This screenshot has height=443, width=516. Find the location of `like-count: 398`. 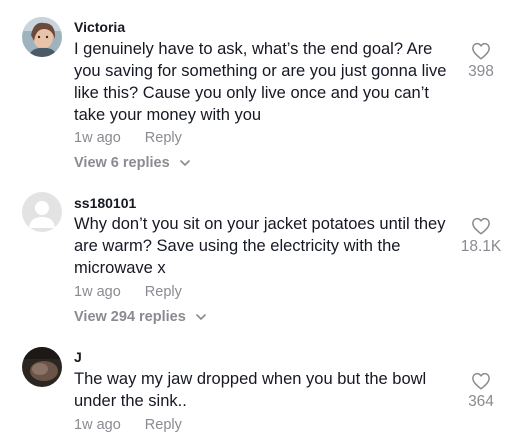

like-count: 398 is located at coordinates (481, 71).